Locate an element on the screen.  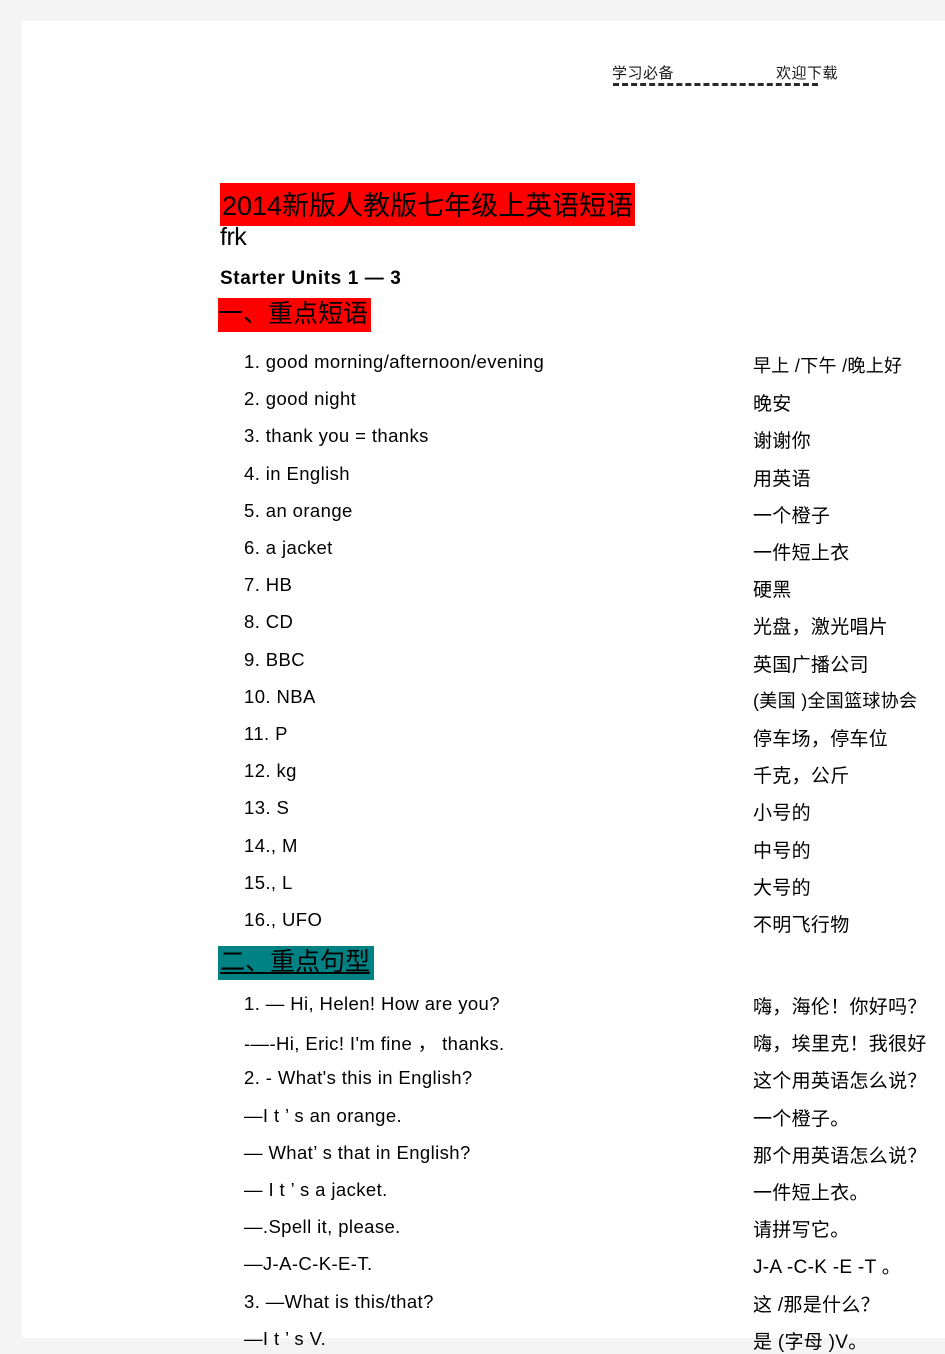
sentence-line-english: — I t ’ s a jacket. is located at coordinates (316, 1189).